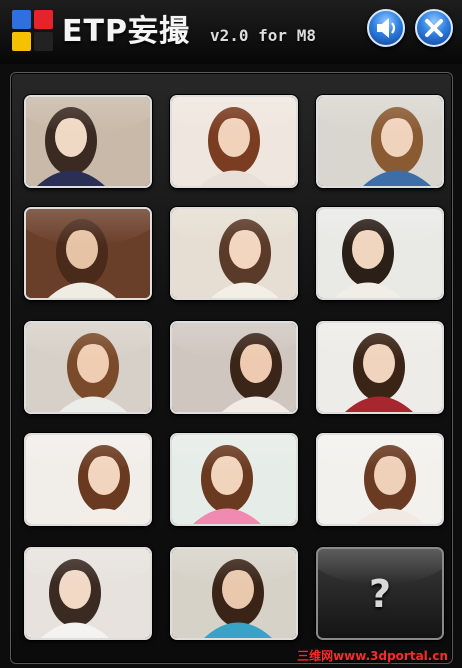  What do you see at coordinates (33, 31) in the screenshot?
I see `app-logo-icon` at bounding box center [33, 31].